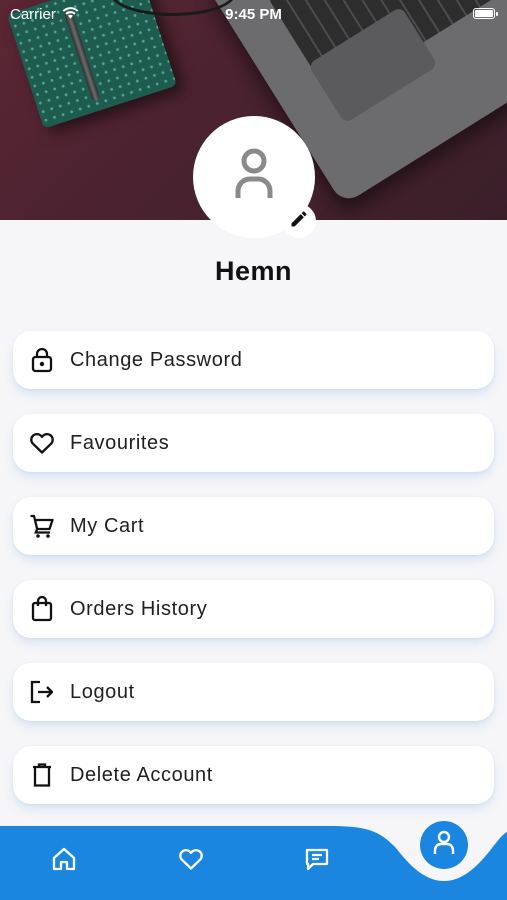 The height and width of the screenshot is (900, 507). I want to click on nav-favourites-button, so click(191, 861).